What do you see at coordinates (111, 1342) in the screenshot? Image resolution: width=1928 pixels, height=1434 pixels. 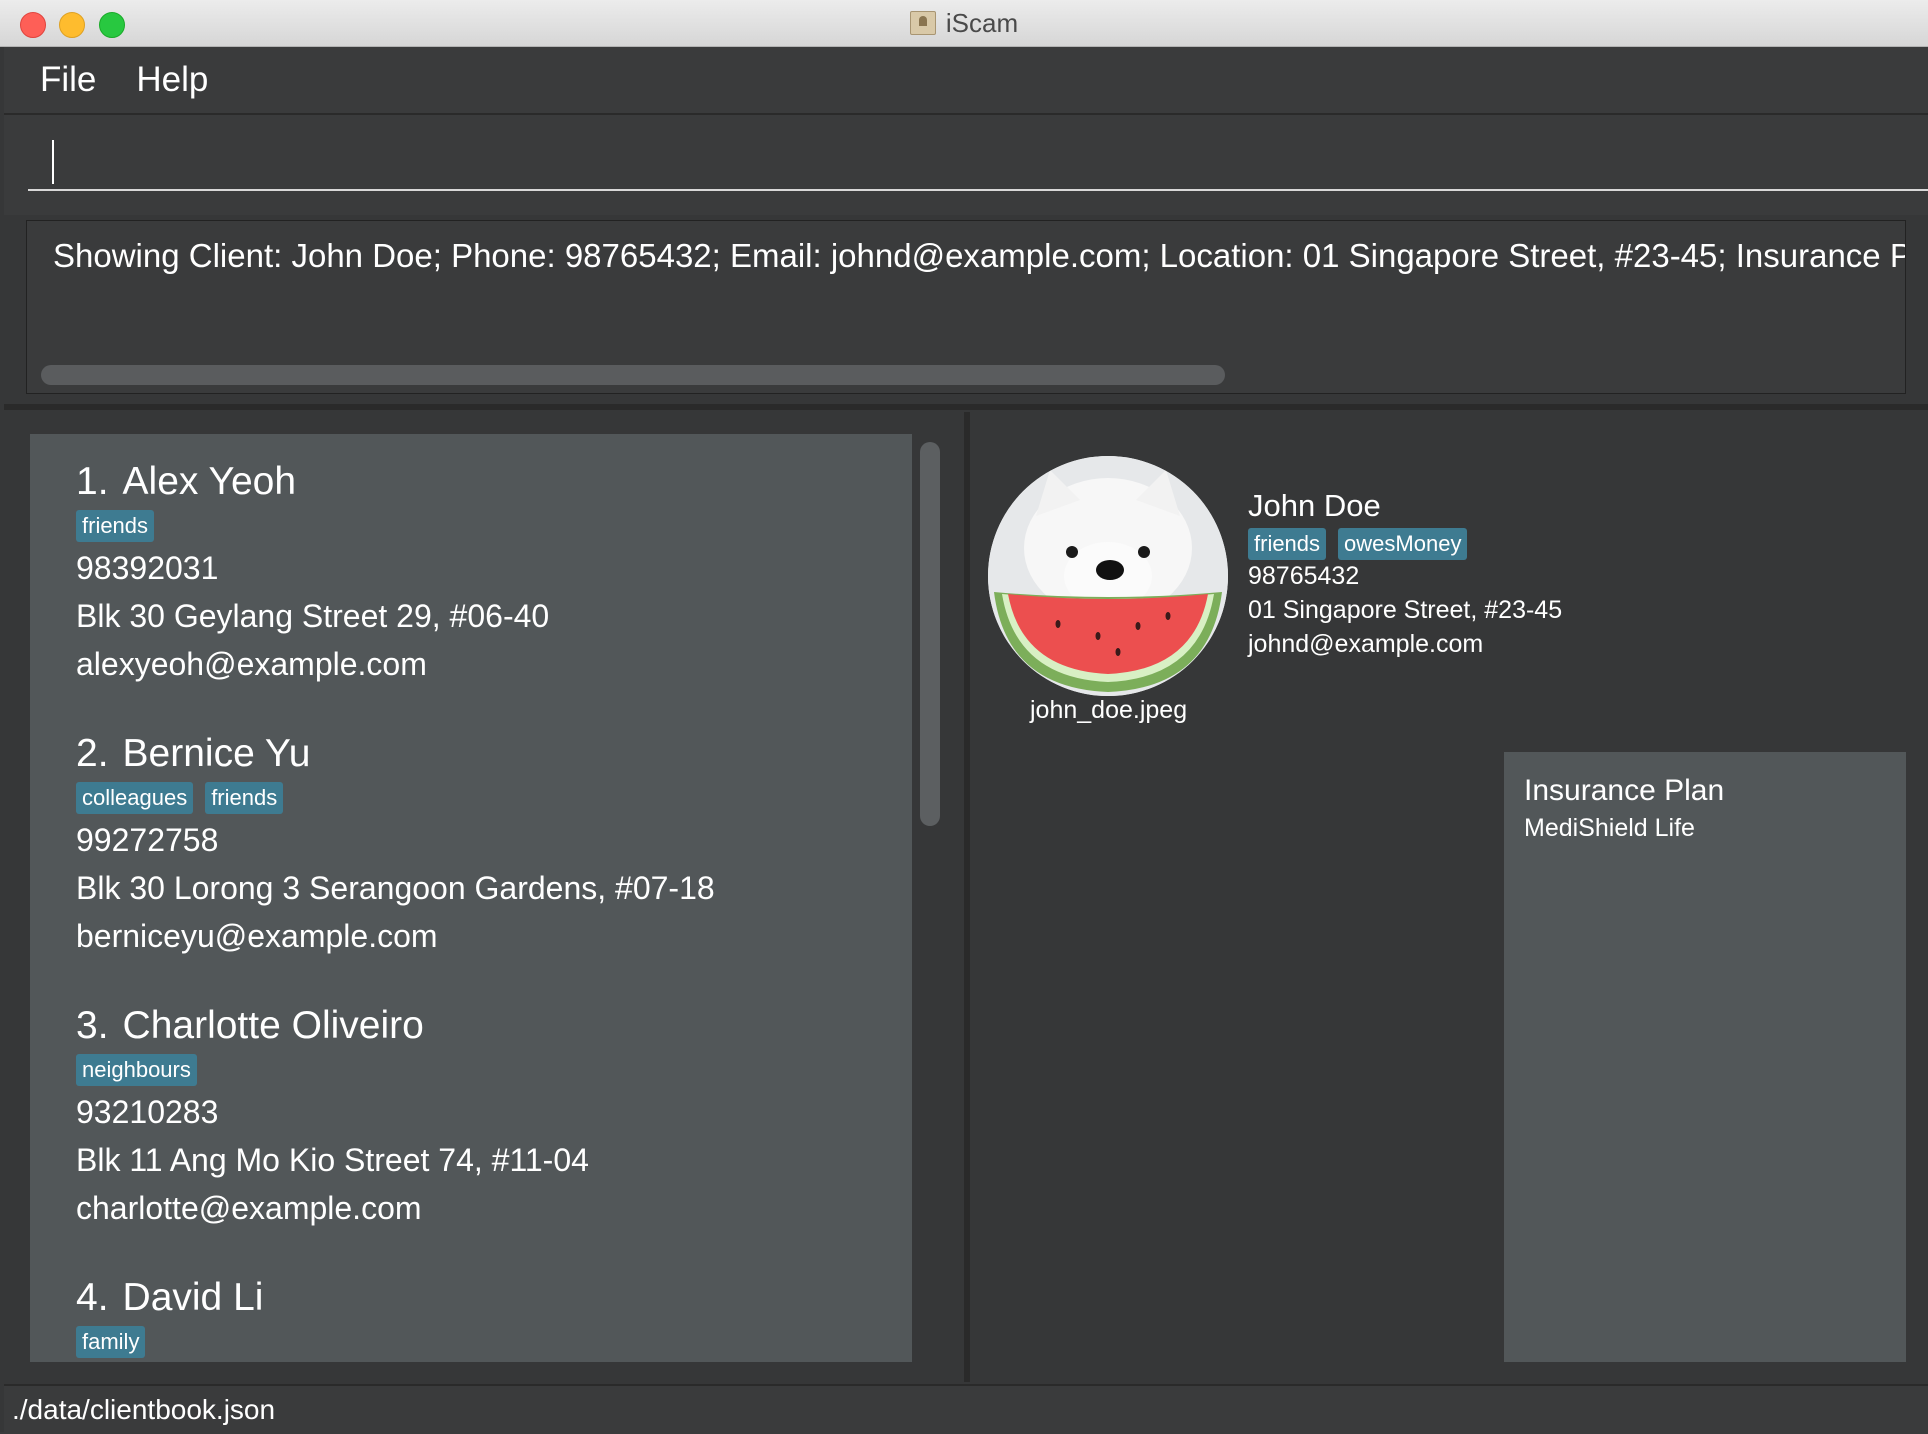 I see `tag-label: family` at bounding box center [111, 1342].